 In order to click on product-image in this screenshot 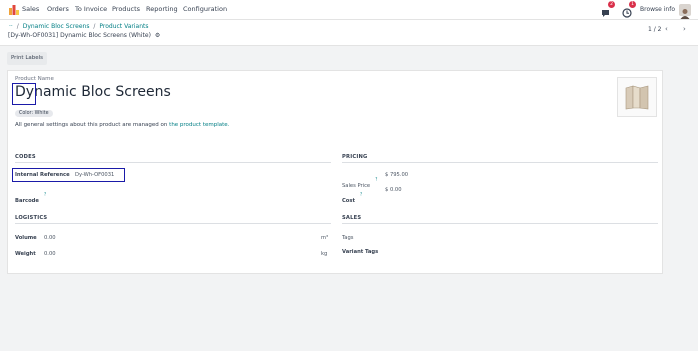, I will do `click(637, 97)`.